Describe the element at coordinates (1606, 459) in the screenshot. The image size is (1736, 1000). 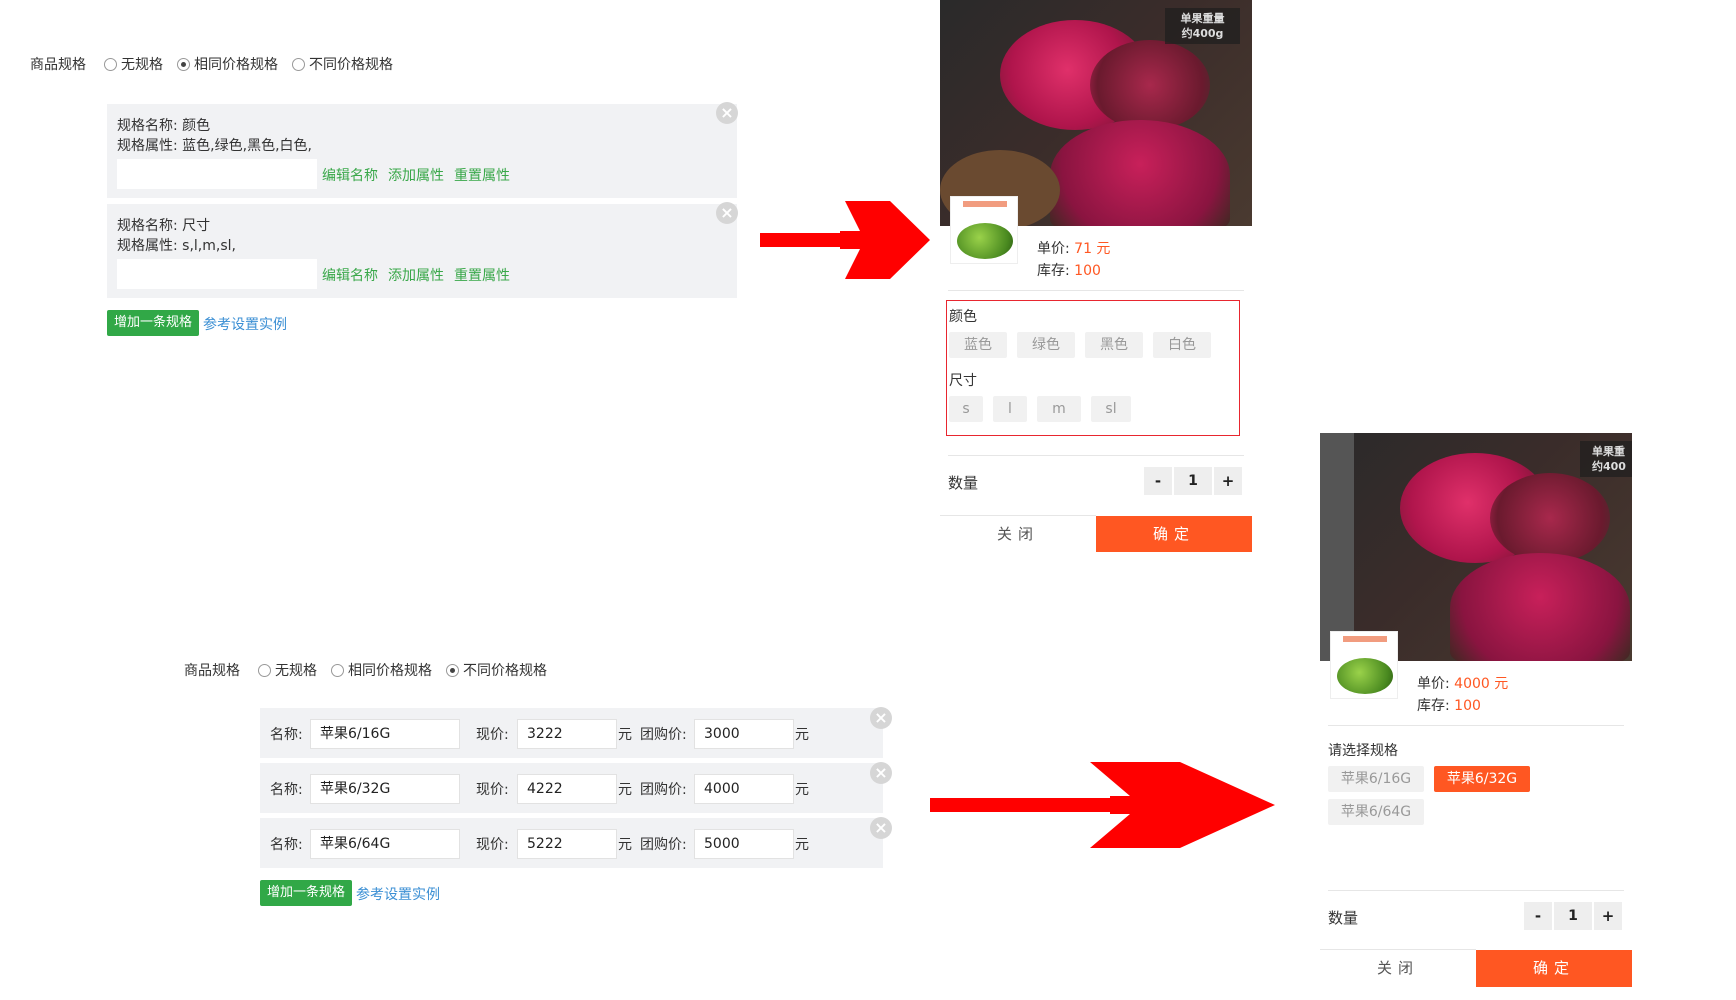
I see `weight-badge: 单果重 约400` at that location.